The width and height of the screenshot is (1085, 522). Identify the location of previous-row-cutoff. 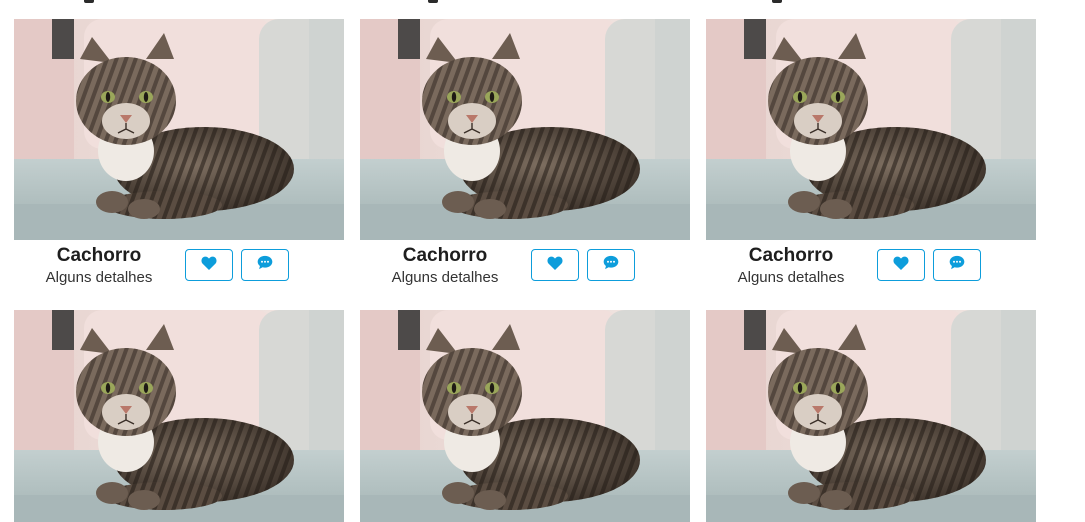
(542, 3).